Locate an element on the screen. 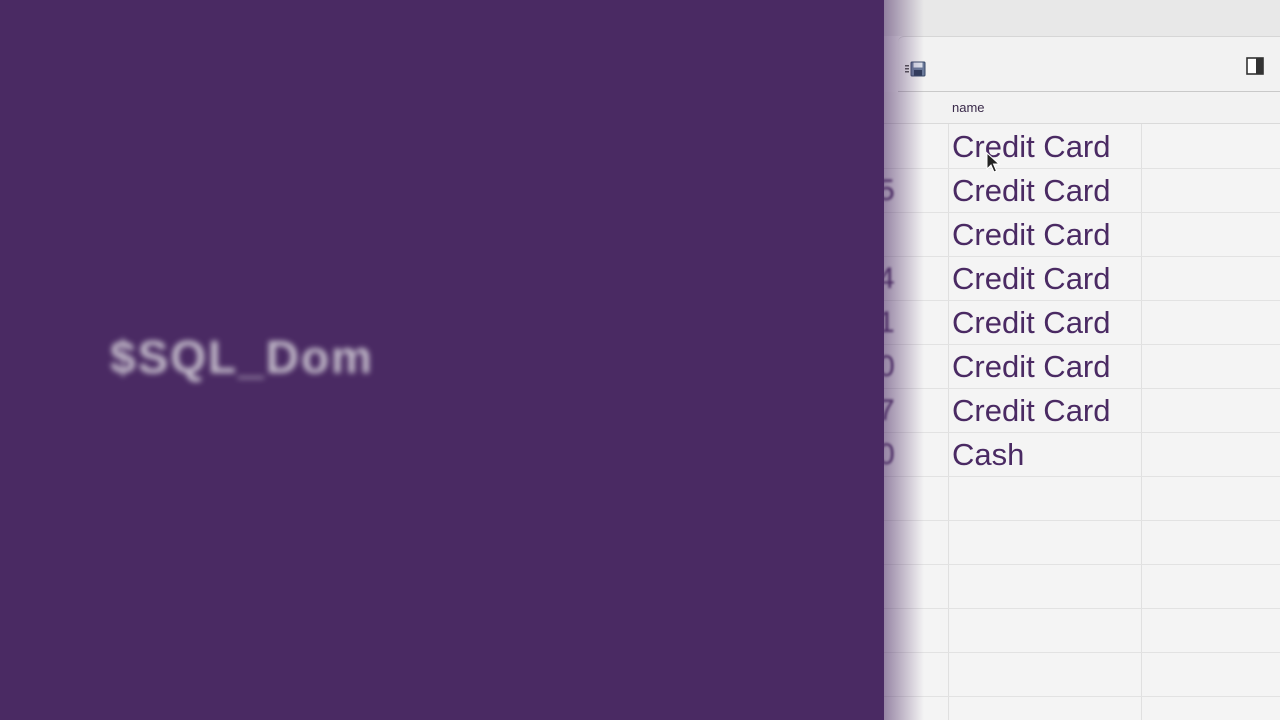 Image resolution: width=1280 pixels, height=720 pixels. grid-toolbar is located at coordinates (1089, 64).